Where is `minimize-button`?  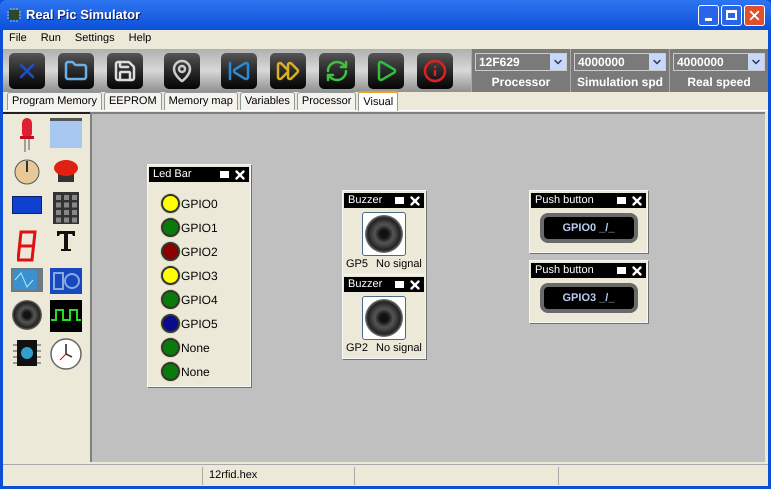 minimize-button is located at coordinates (708, 15).